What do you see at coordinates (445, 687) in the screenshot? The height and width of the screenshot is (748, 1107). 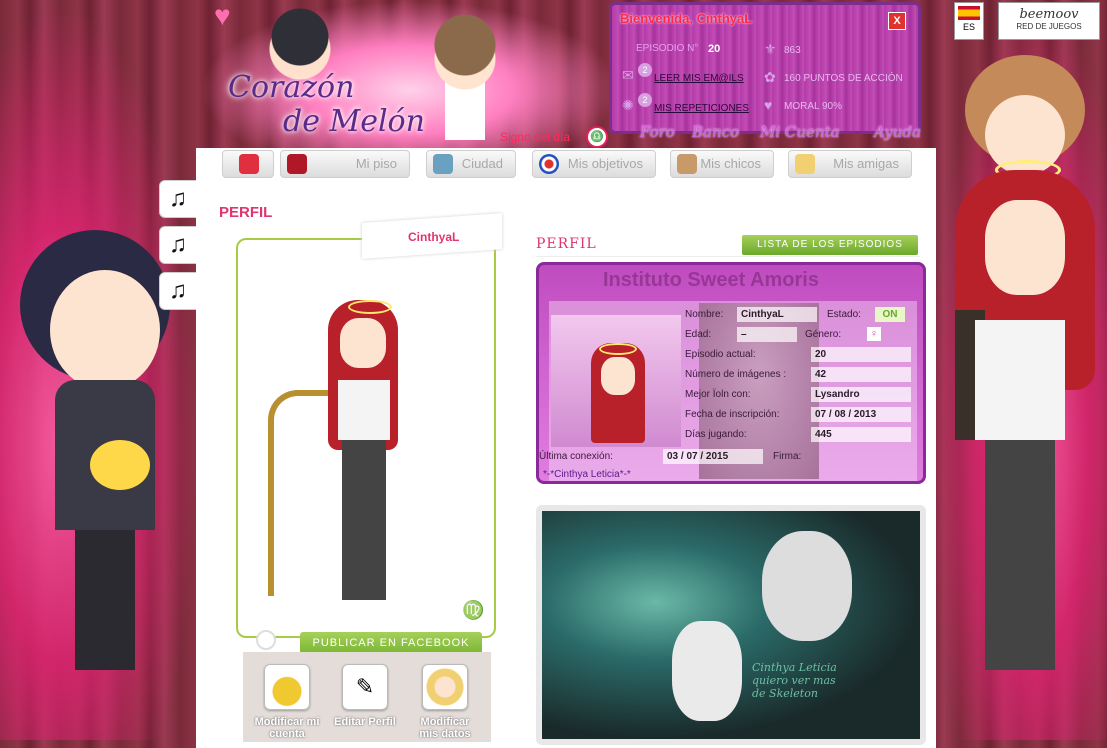 I see `girl-avatar-icon` at bounding box center [445, 687].